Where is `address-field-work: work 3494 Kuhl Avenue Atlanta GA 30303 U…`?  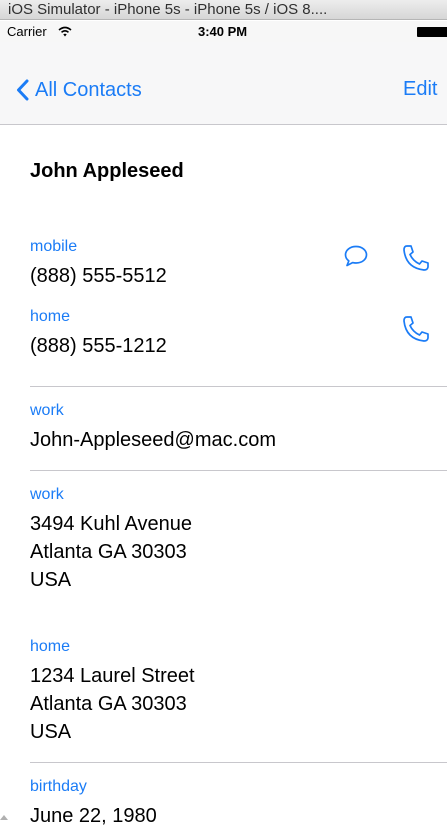
address-field-work: work 3494 Kuhl Avenue Atlanta GA 30303 U… is located at coordinates (238, 539).